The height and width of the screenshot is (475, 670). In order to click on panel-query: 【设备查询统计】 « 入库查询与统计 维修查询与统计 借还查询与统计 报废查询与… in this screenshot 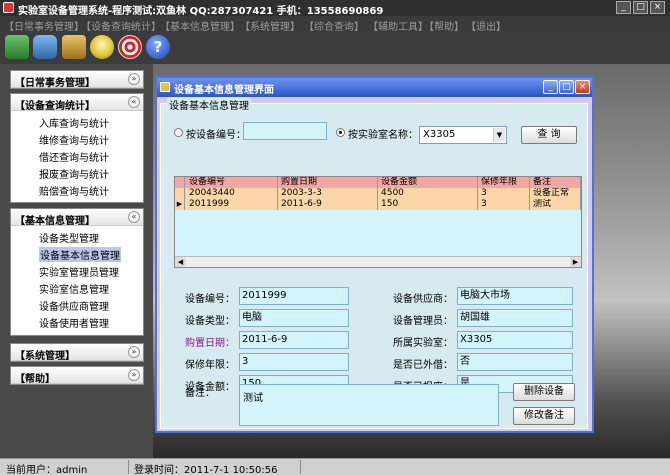, I will do `click(77, 148)`.